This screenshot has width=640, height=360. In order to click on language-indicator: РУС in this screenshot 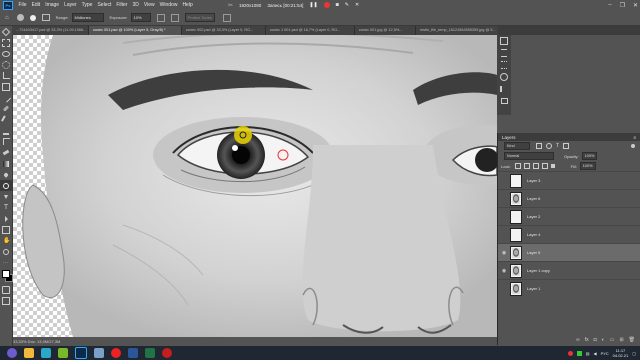, I will do `click(605, 353)`.